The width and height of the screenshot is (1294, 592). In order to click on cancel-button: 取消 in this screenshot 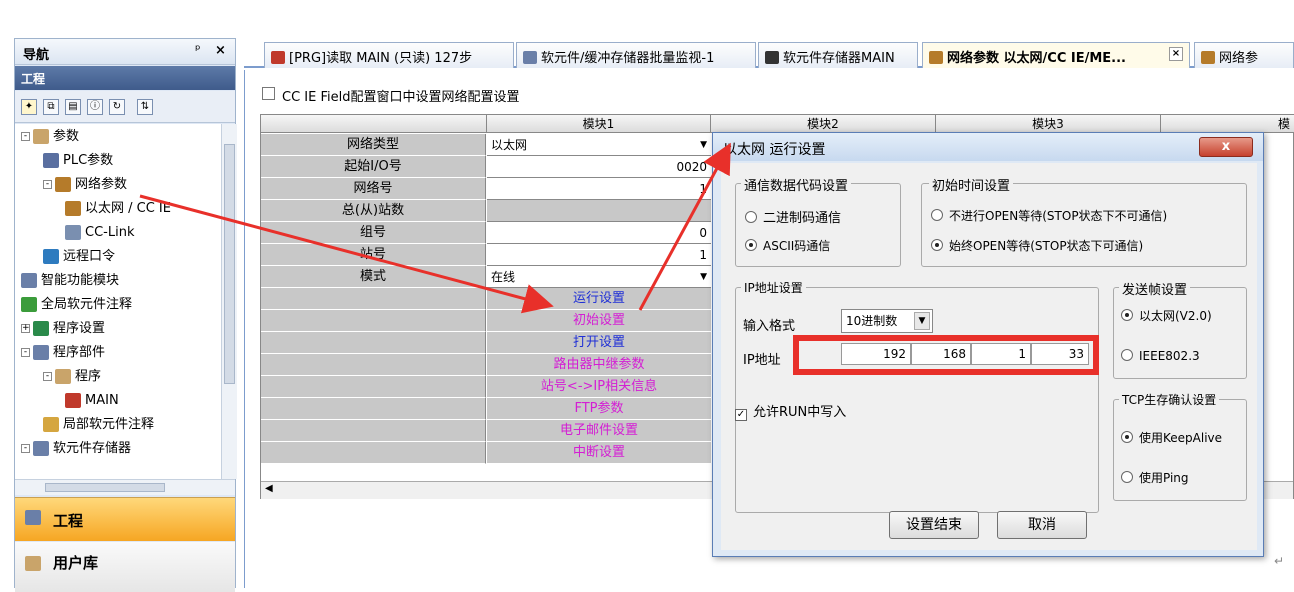, I will do `click(1042, 525)`.